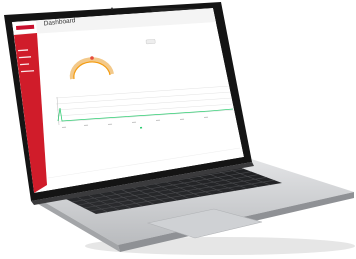 This screenshot has width=356, height=259. I want to click on gauge-marker-icon, so click(92, 58).